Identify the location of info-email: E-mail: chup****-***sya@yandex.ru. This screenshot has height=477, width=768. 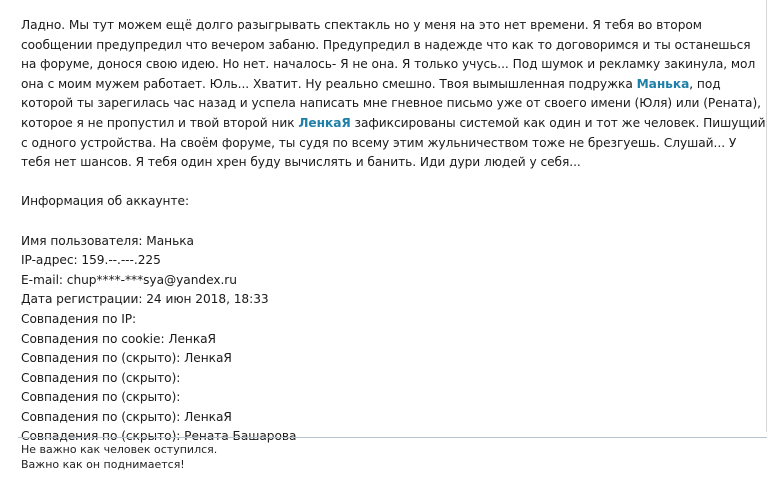
(129, 279).